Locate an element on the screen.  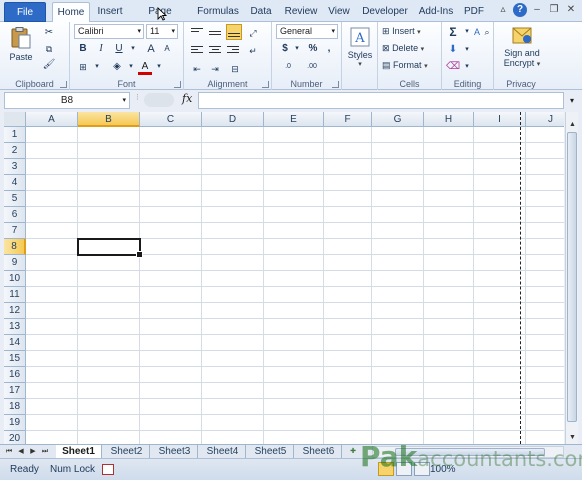
scroll-up-icon: ▲ is located at coordinates (572, 124).